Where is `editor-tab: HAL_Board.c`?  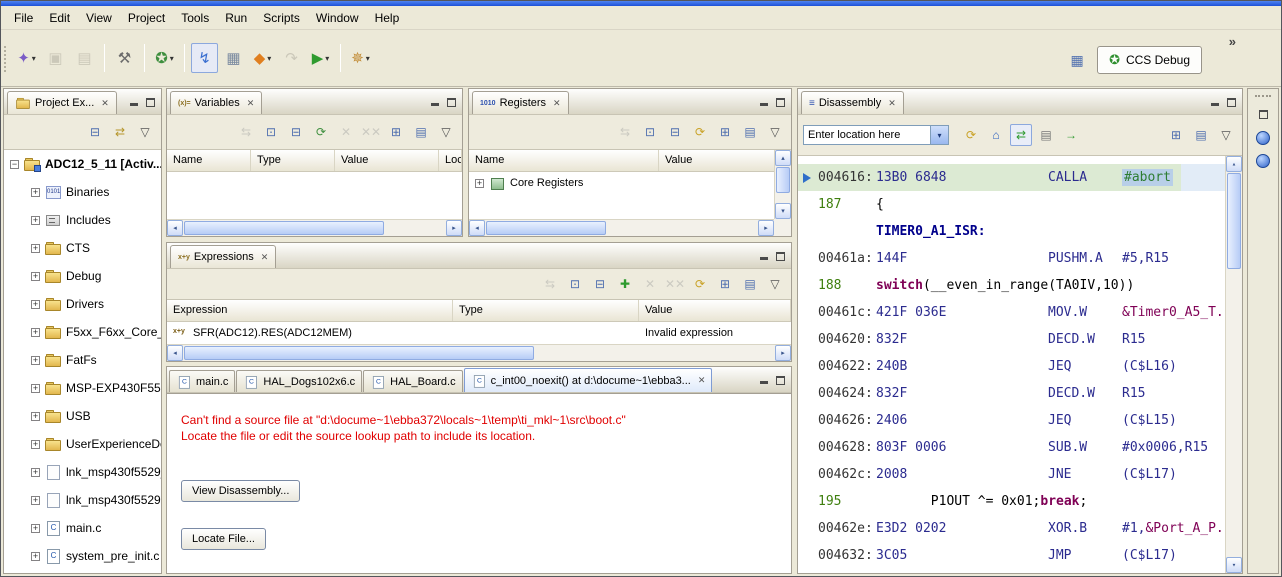 editor-tab: HAL_Board.c is located at coordinates (413, 381).